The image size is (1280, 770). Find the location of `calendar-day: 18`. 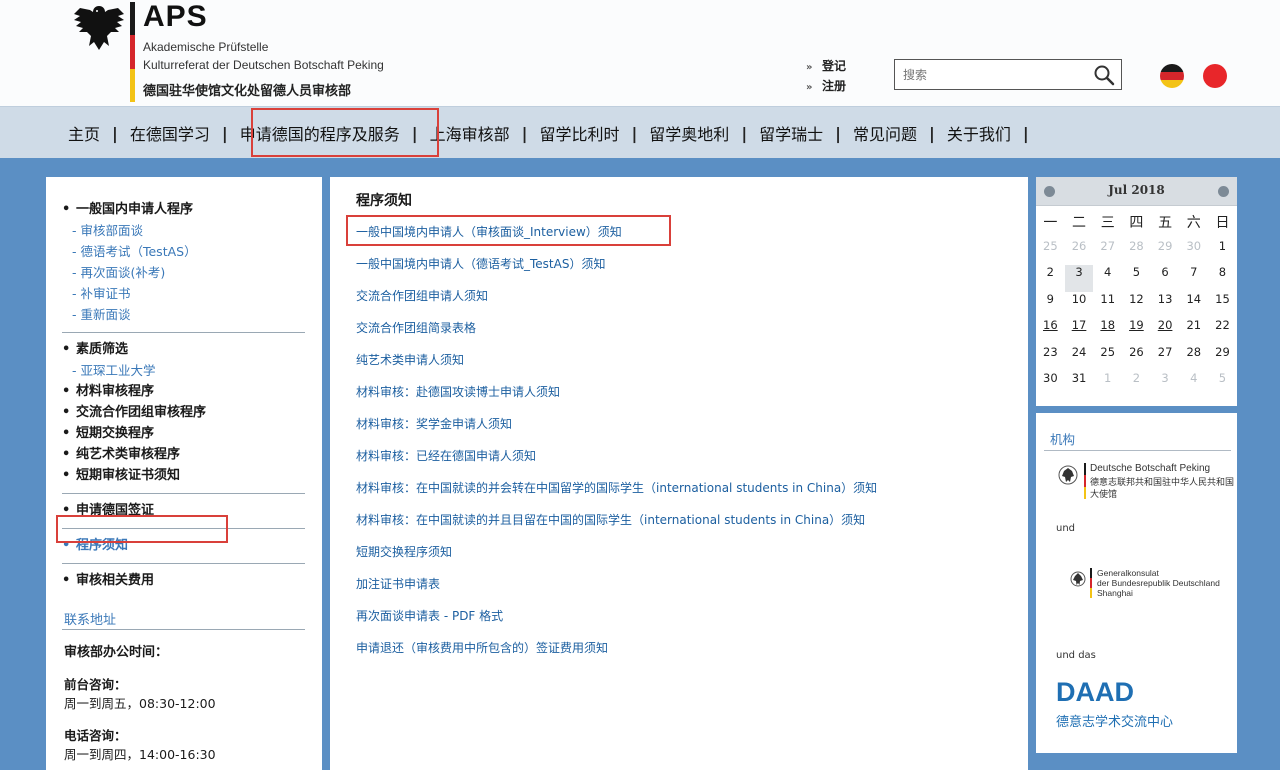

calendar-day: 18 is located at coordinates (1107, 331).